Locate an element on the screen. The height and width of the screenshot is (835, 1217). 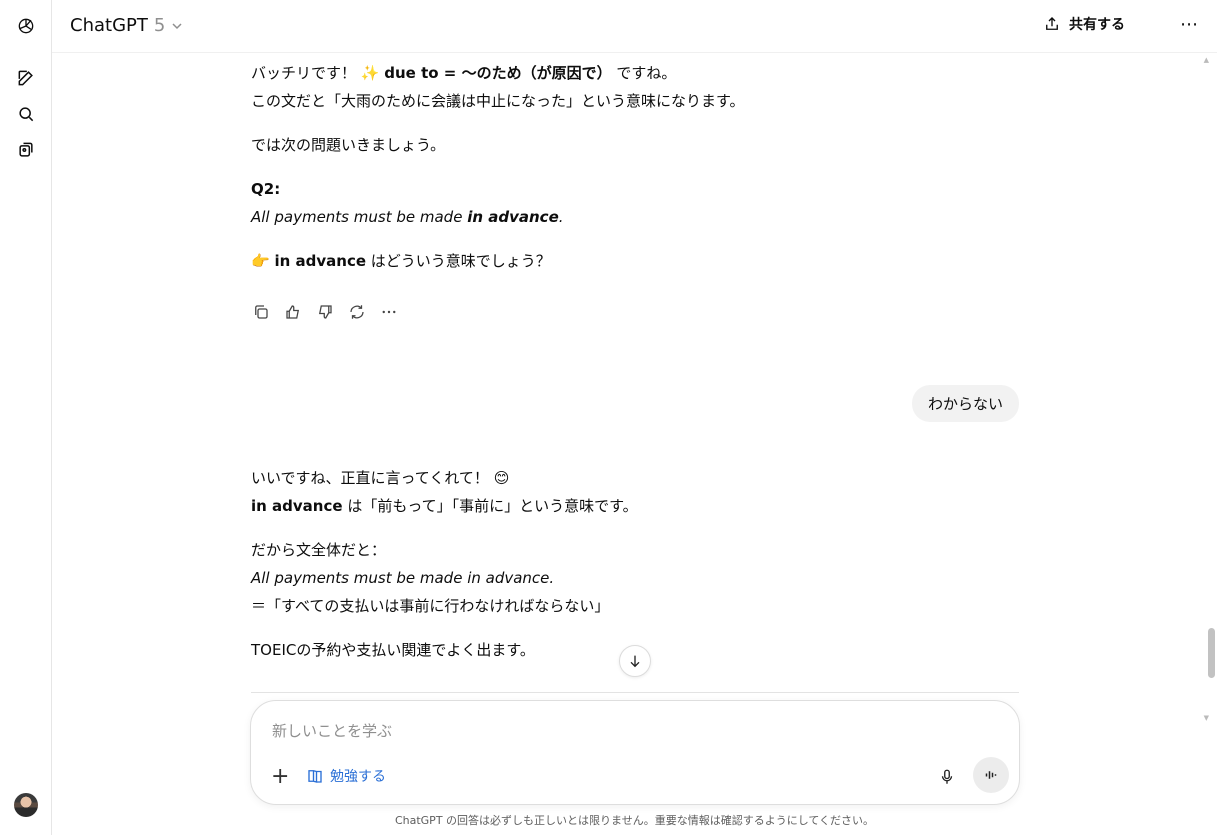
text-span: はどういう意味でしょう？ is located at coordinates (460, 261).